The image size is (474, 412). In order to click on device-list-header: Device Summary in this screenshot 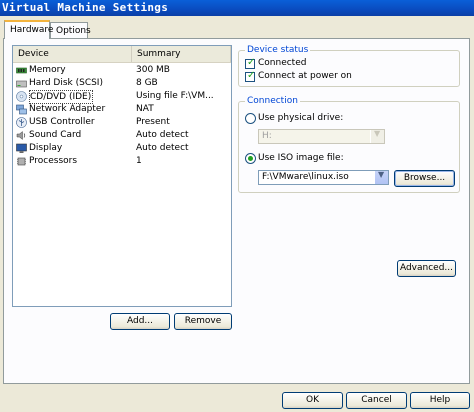, I will do `click(122, 54)`.